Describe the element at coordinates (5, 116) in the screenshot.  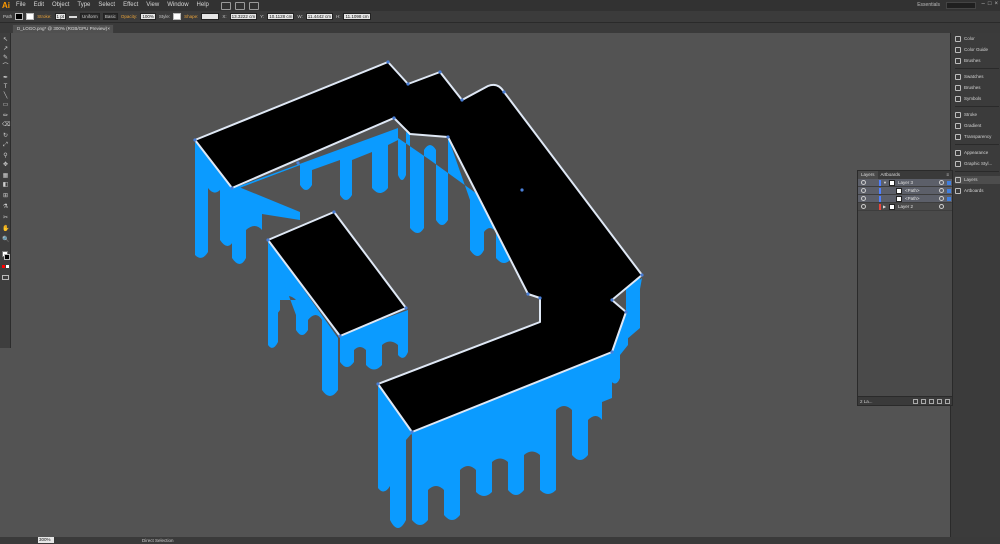
I see `paintbrush-tool-icon: ✏` at that location.